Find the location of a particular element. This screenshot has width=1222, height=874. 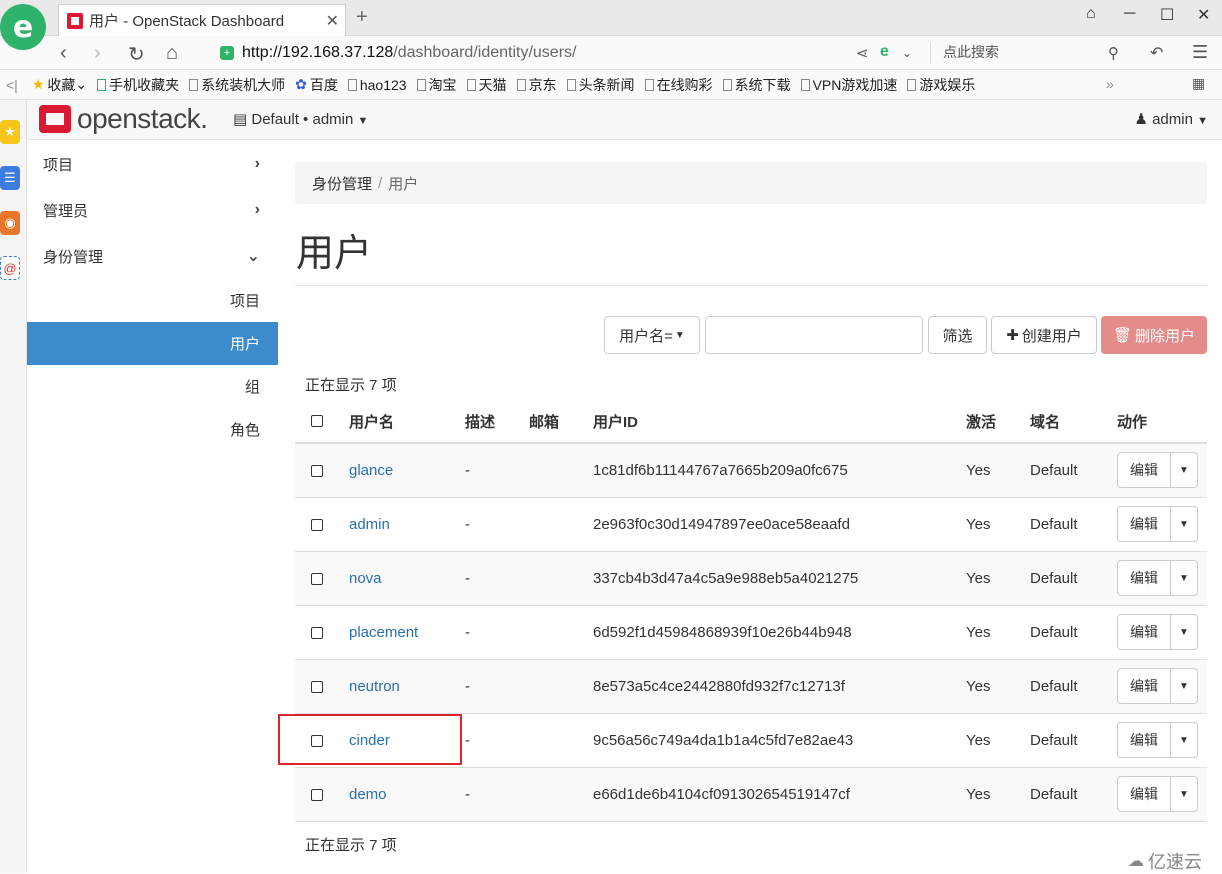

bookmark-item: 京东 is located at coordinates (536, 85).